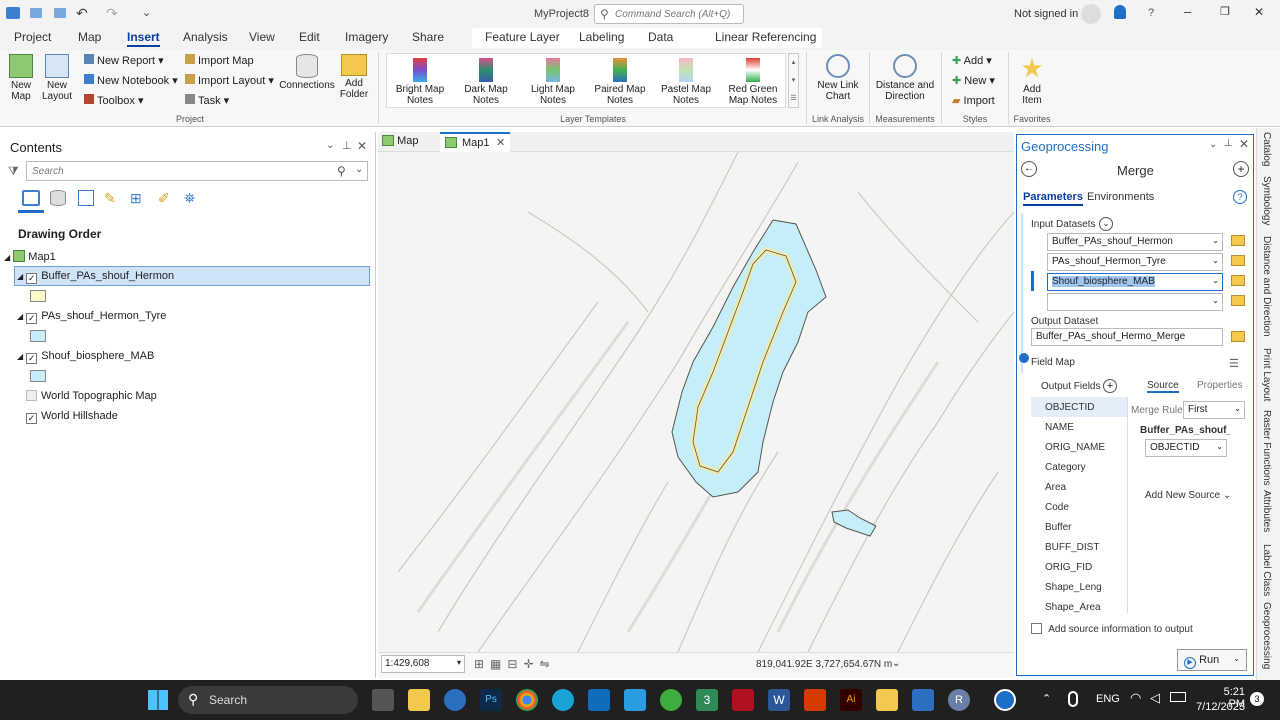 The image size is (1280, 720). Describe the element at coordinates (815, 700) in the screenshot. I see `recorder-icon` at that location.